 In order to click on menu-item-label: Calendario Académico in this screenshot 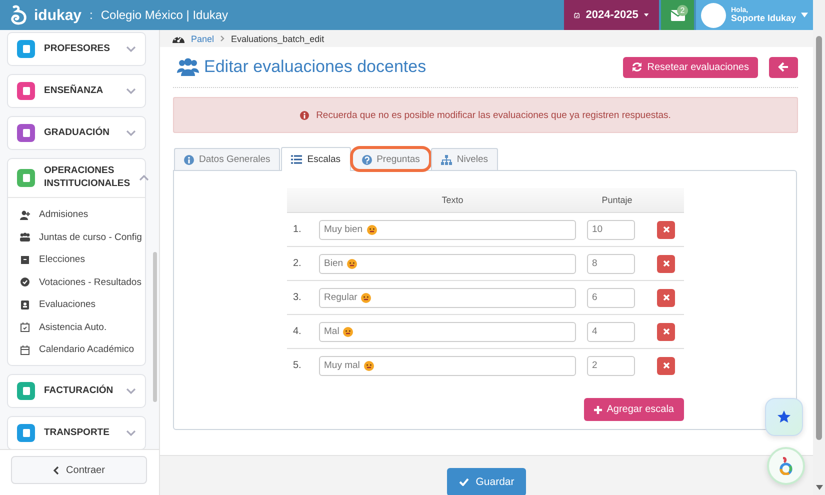, I will do `click(86, 350)`.